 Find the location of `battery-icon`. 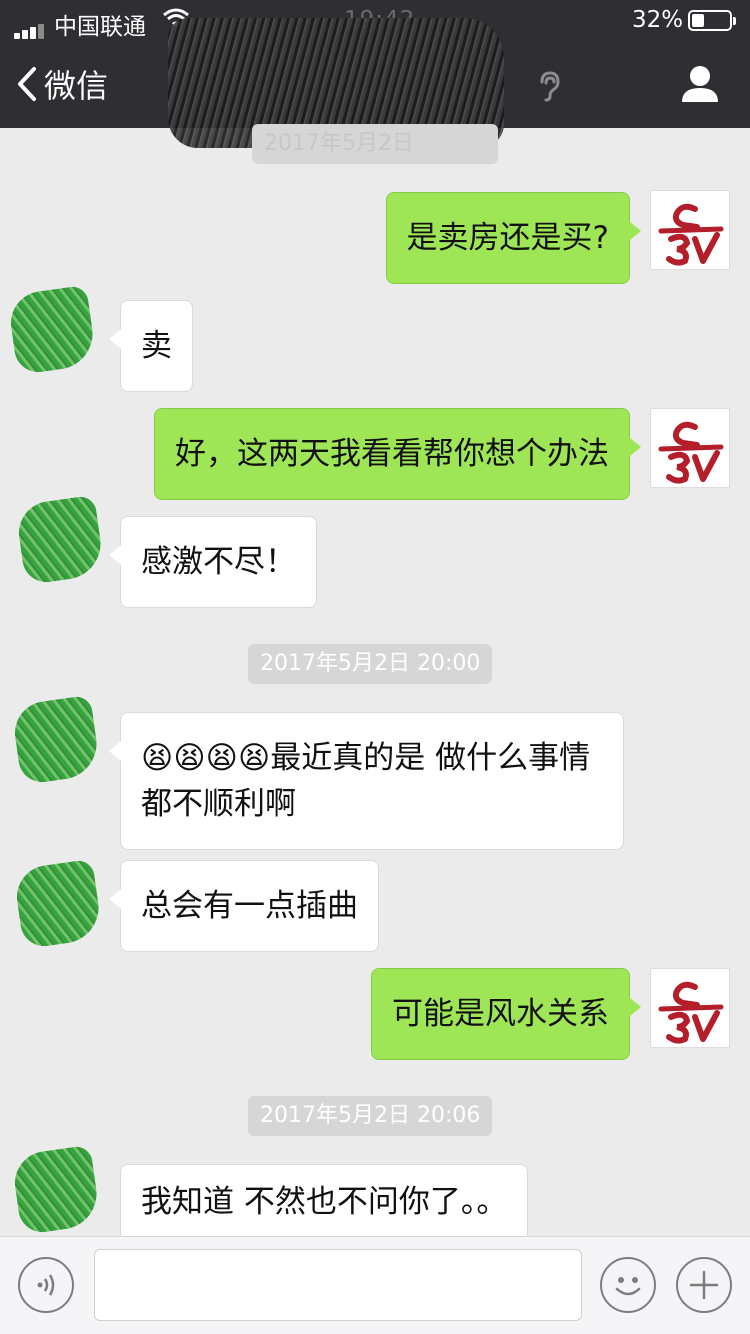

battery-icon is located at coordinates (712, 20).